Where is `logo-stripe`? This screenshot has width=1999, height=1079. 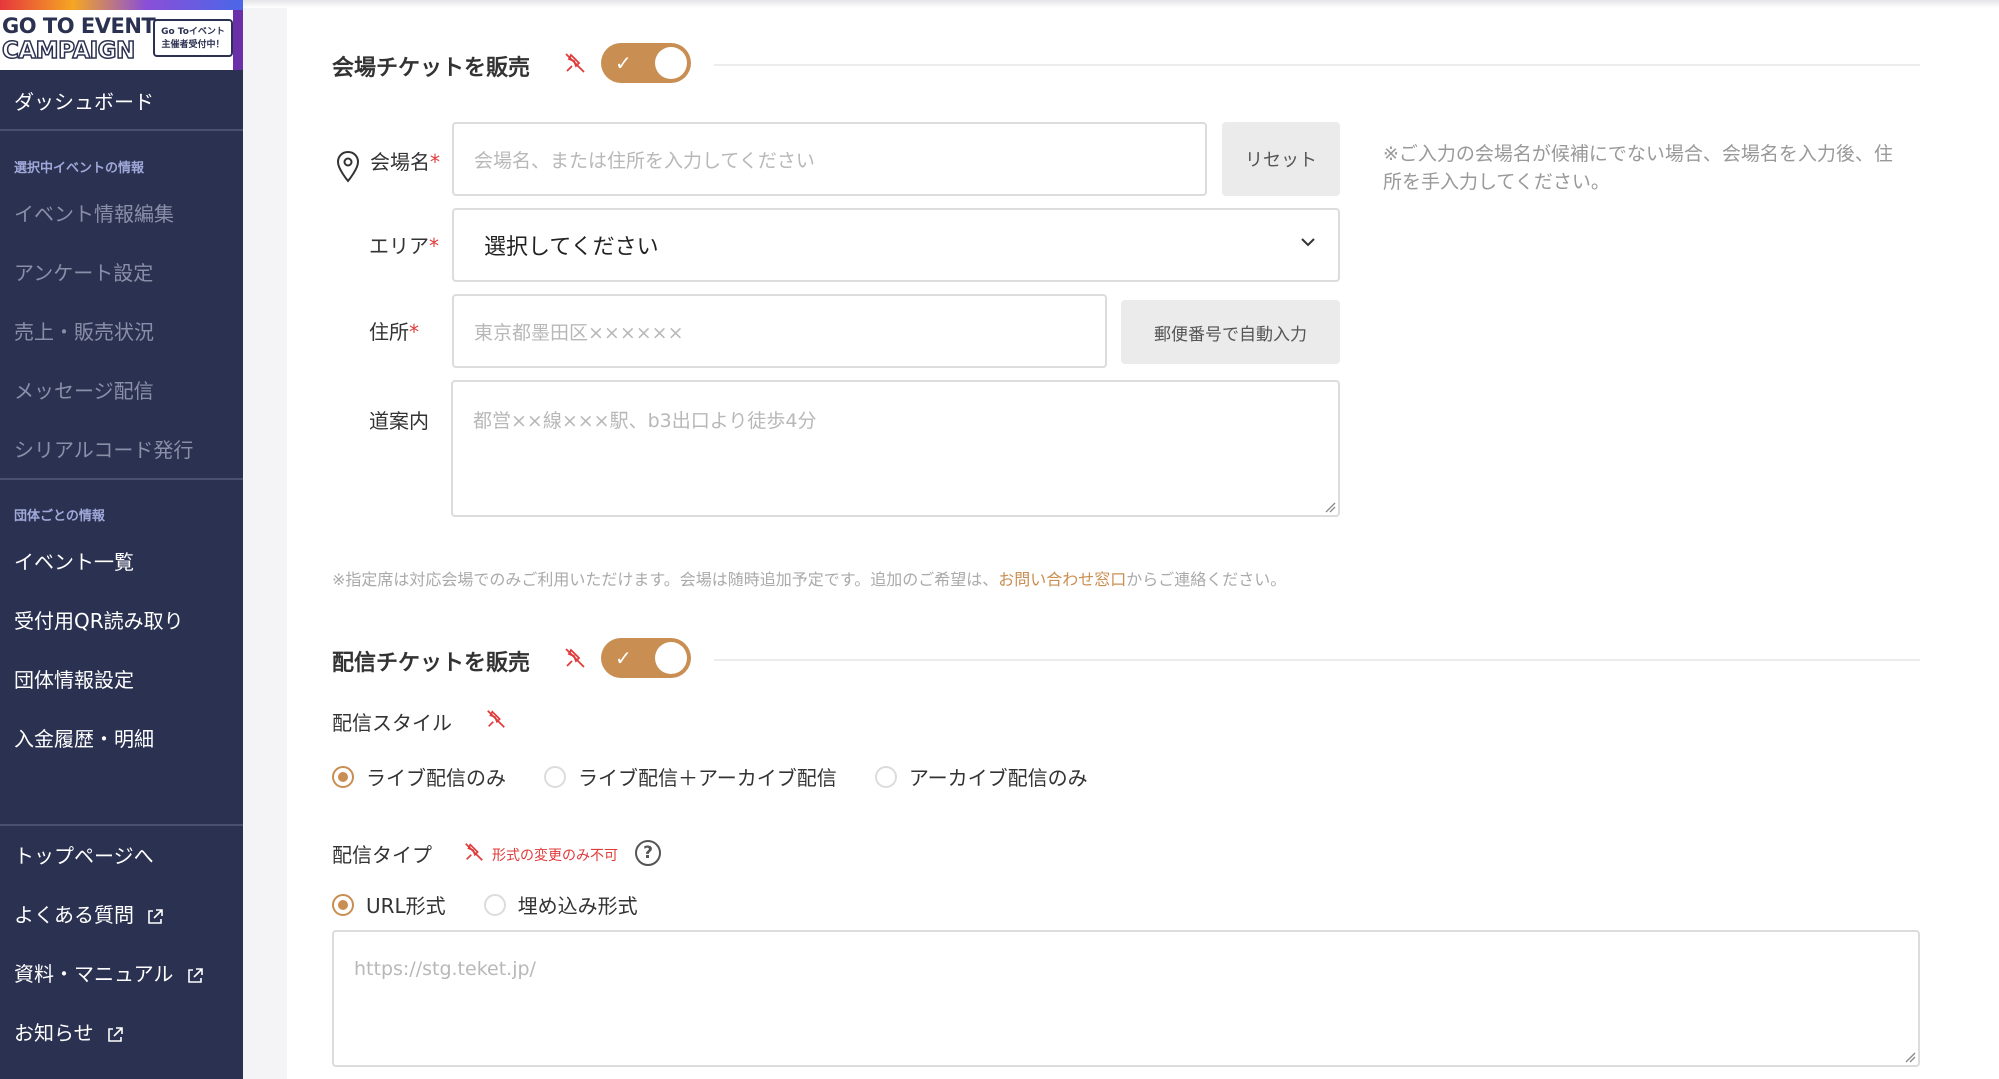
logo-stripe is located at coordinates (121, 5).